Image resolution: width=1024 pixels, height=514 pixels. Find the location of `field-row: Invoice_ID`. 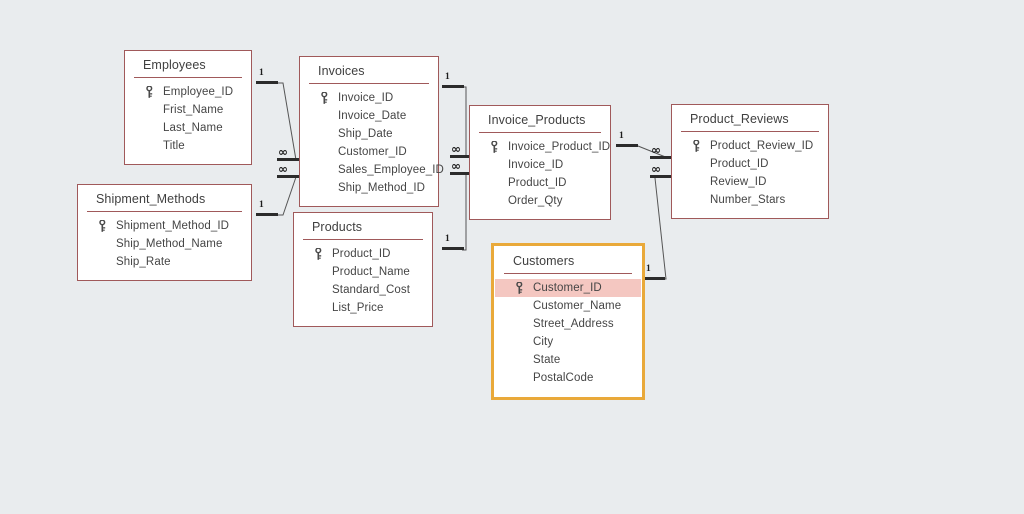

field-row: Invoice_ID is located at coordinates (540, 165).